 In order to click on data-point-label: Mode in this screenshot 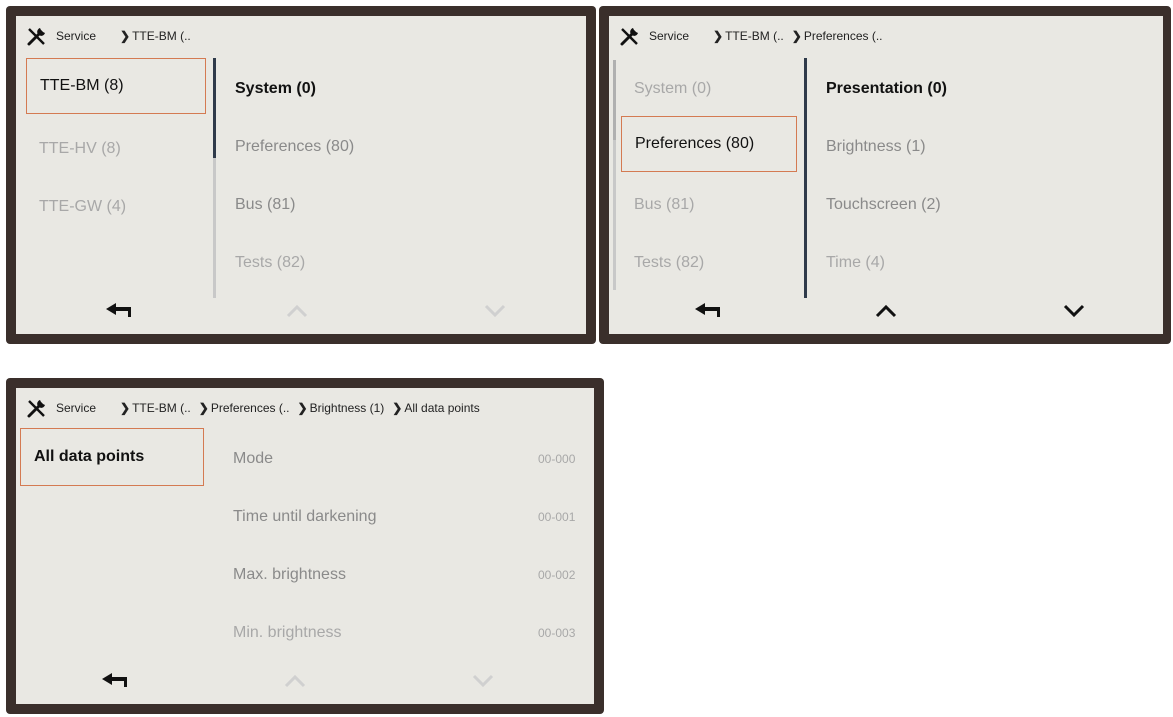, I will do `click(360, 459)`.